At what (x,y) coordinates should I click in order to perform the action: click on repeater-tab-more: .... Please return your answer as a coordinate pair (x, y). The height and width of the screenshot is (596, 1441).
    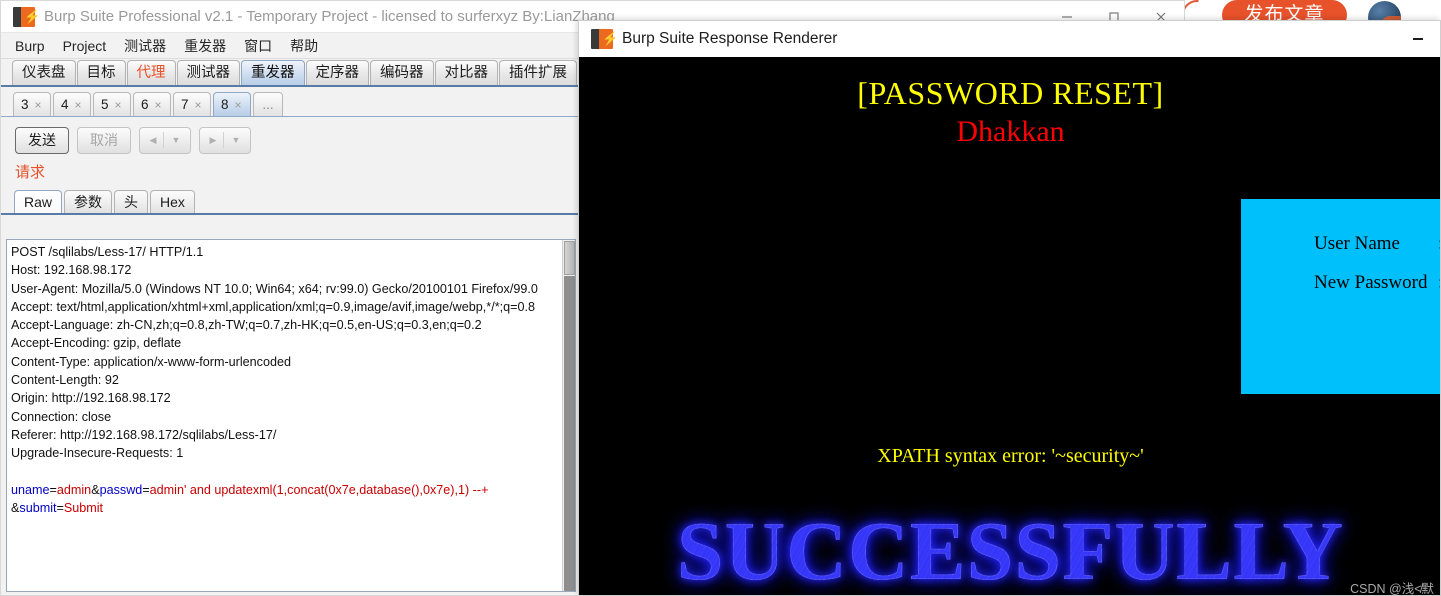
    Looking at the image, I should click on (268, 104).